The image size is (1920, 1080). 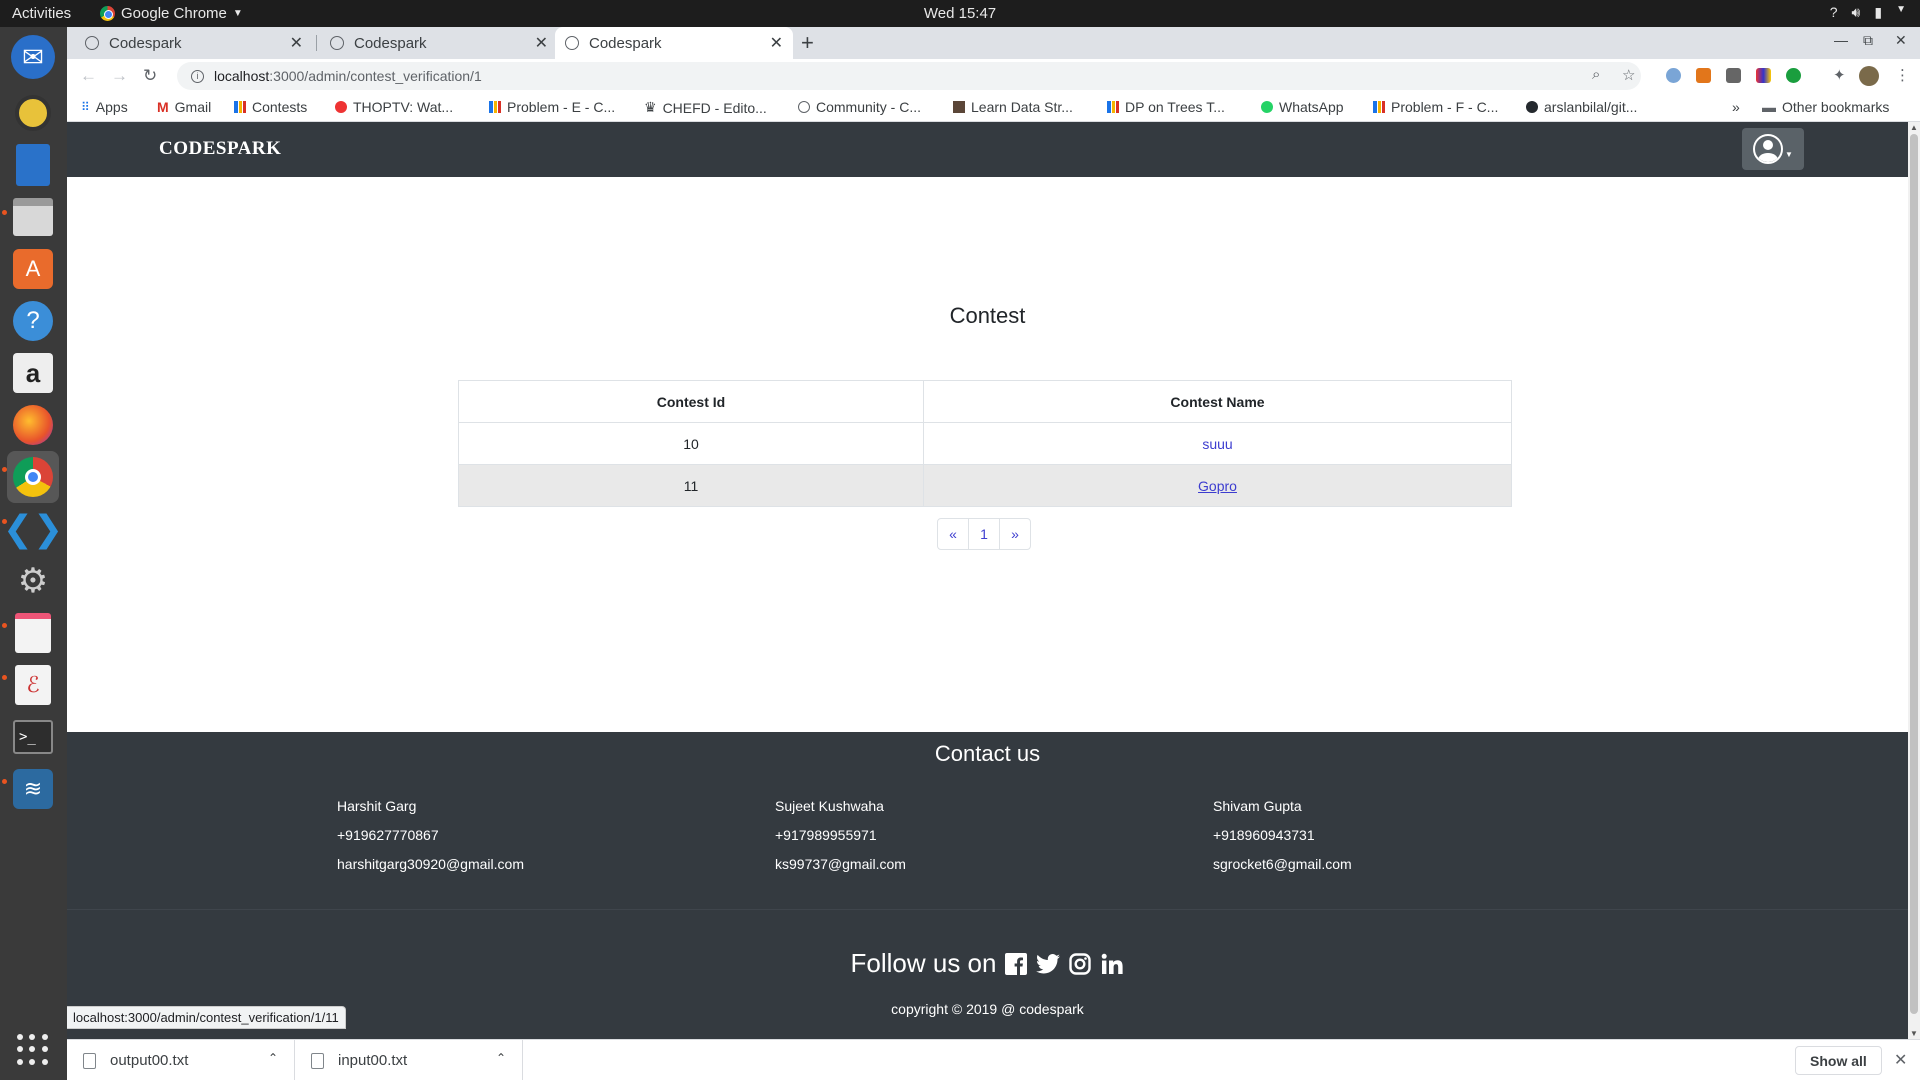 What do you see at coordinates (1257, 806) in the screenshot?
I see `contact-name: Shivam Gupta` at bounding box center [1257, 806].